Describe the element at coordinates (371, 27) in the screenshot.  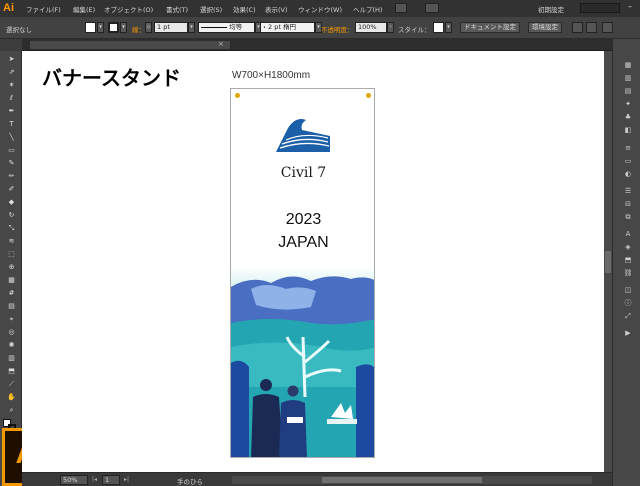
I see `opacity-field: 100%` at that location.